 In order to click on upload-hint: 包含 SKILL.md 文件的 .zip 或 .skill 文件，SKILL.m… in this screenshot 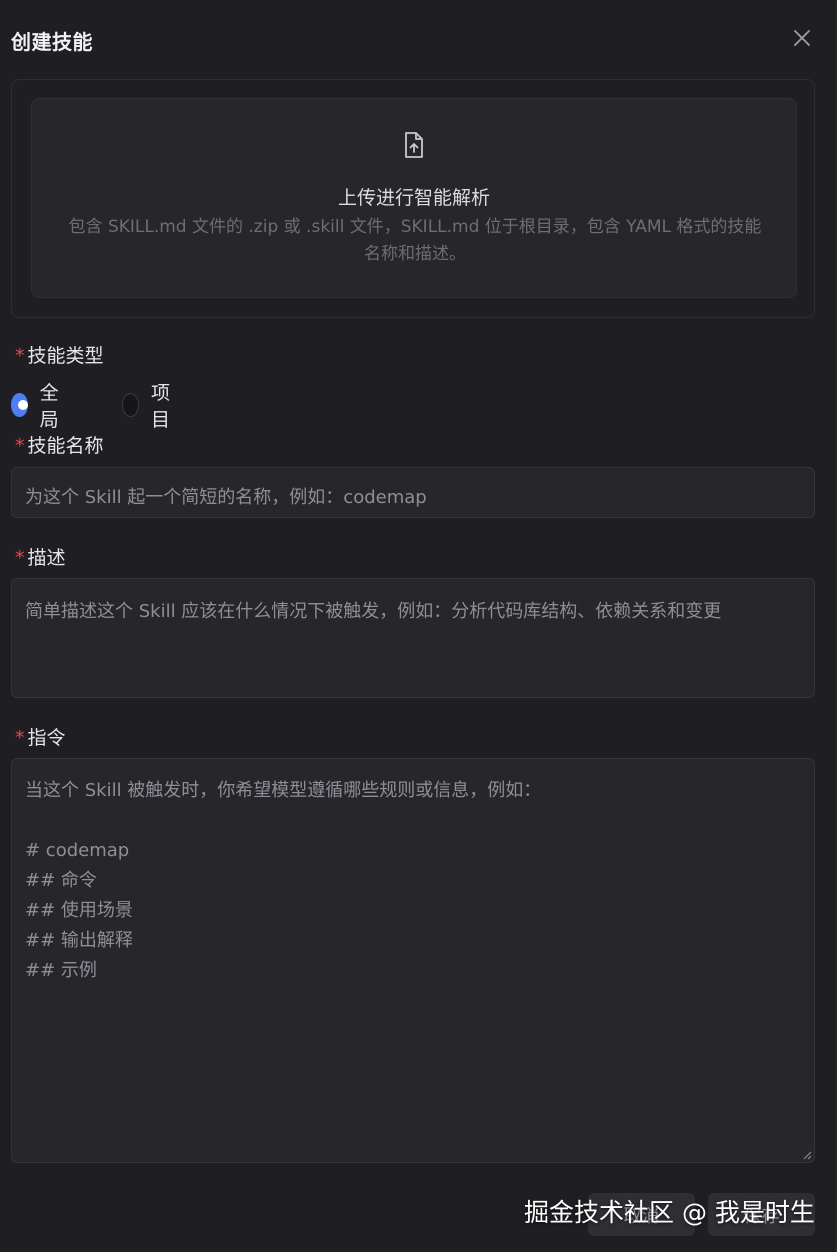, I will do `click(415, 240)`.